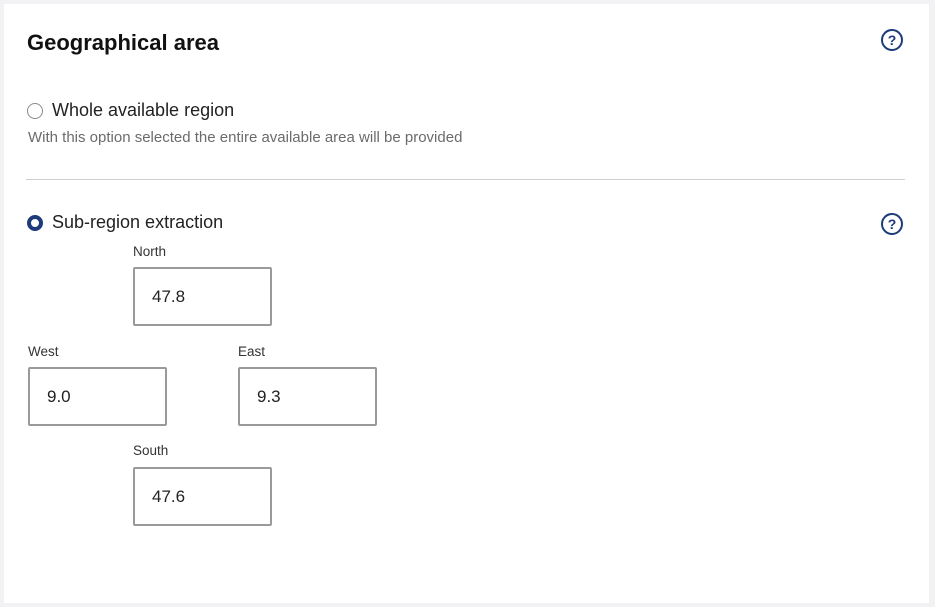  Describe the element at coordinates (123, 42) in the screenshot. I see `section-title: Geographical area` at that location.